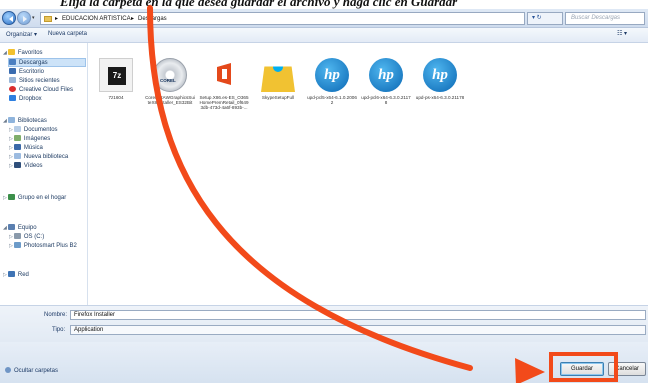 This screenshot has width=648, height=383. I want to click on star-icon, so click(11, 52).